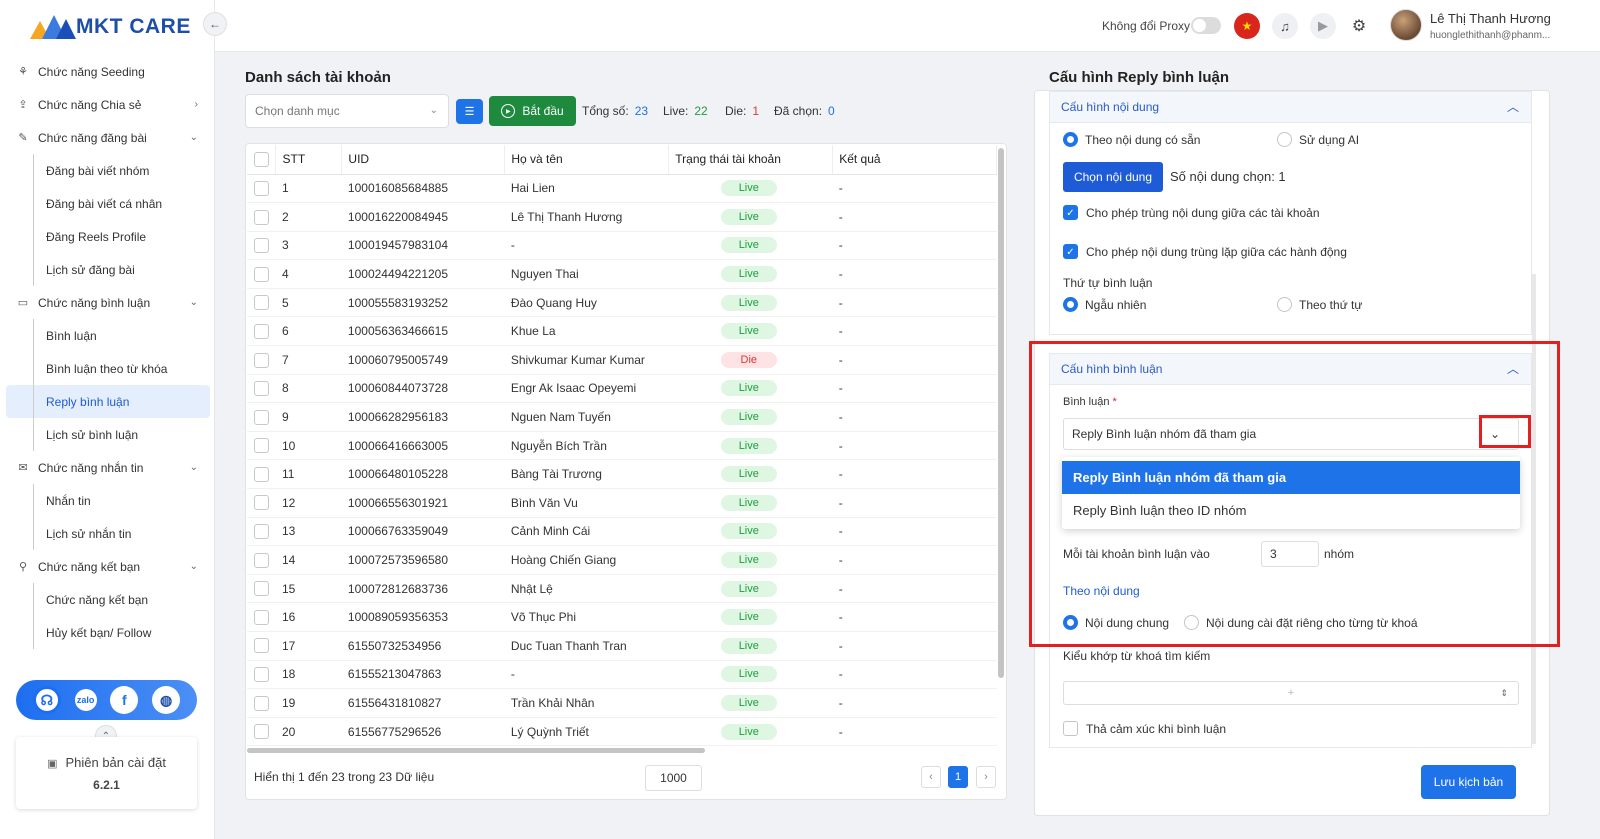  Describe the element at coordinates (622, 703) in the screenshot. I see `table-row: 19 61556431810827 Trần Khải Nhân Live -` at that location.